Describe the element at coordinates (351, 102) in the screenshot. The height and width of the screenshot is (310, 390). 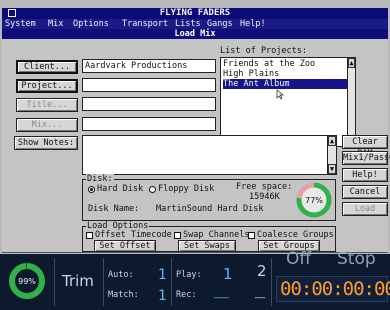
I see `projects-scrollbar: ▲ ▼` at that location.